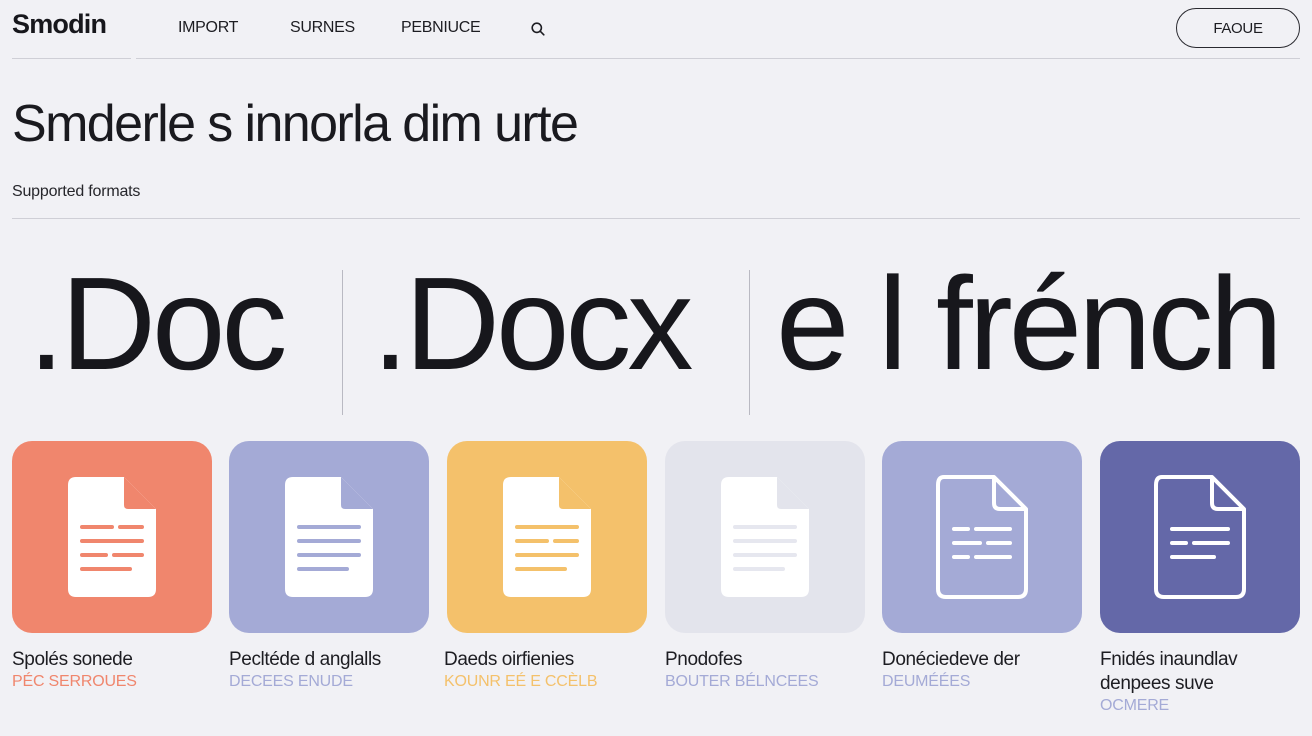  Describe the element at coordinates (1157, 683) in the screenshot. I see `card-title: denpees suve` at that location.